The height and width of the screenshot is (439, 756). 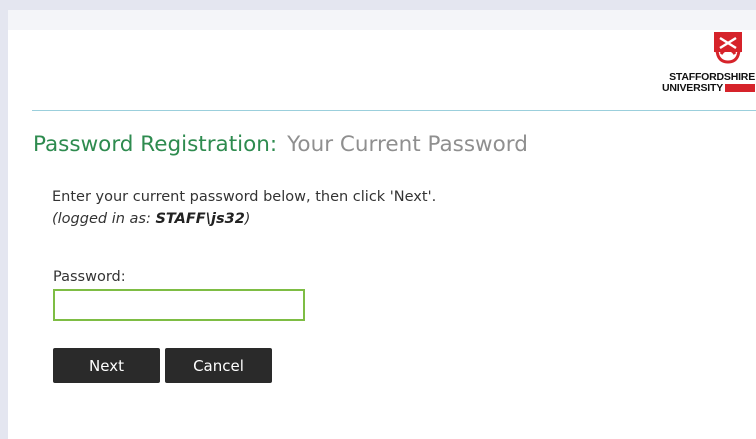 What do you see at coordinates (407, 144) in the screenshot?
I see `page-title-subtitle: Your Current Password` at bounding box center [407, 144].